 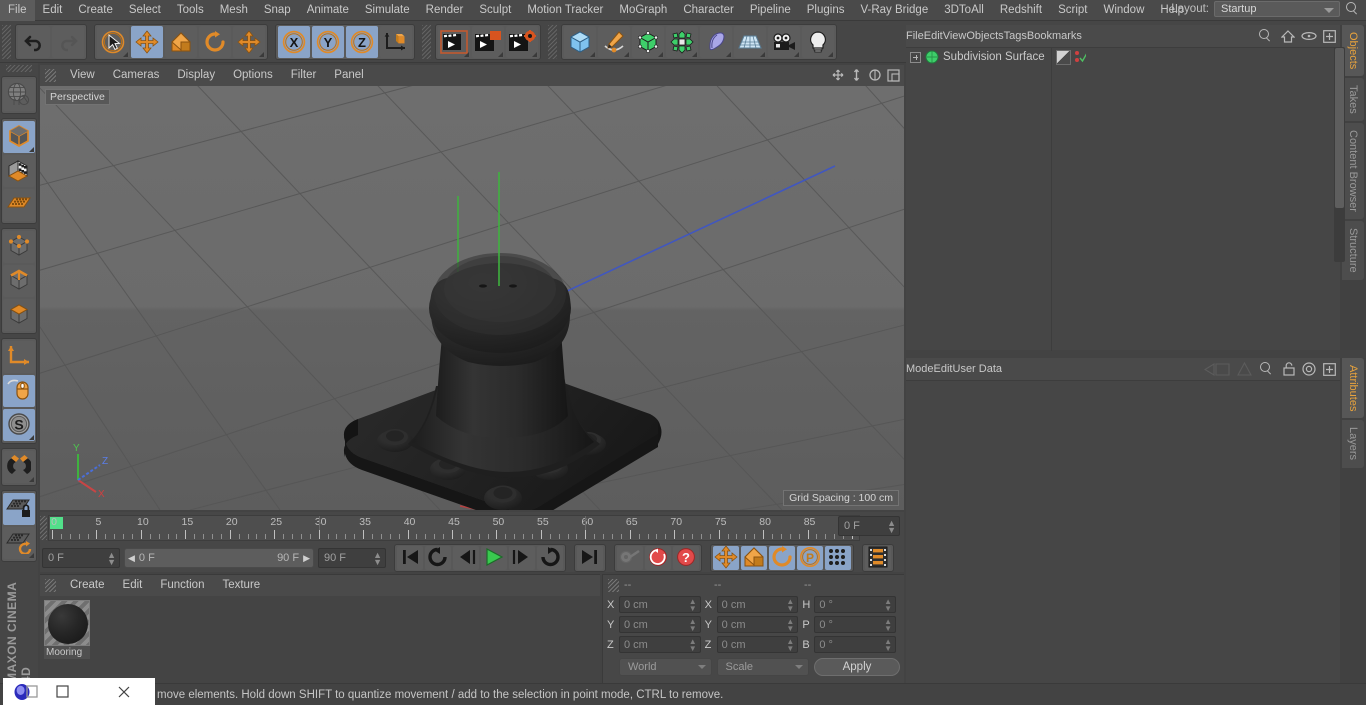 I want to click on coord-size-field: 0 cm ▲ ▼, so click(x=757, y=604).